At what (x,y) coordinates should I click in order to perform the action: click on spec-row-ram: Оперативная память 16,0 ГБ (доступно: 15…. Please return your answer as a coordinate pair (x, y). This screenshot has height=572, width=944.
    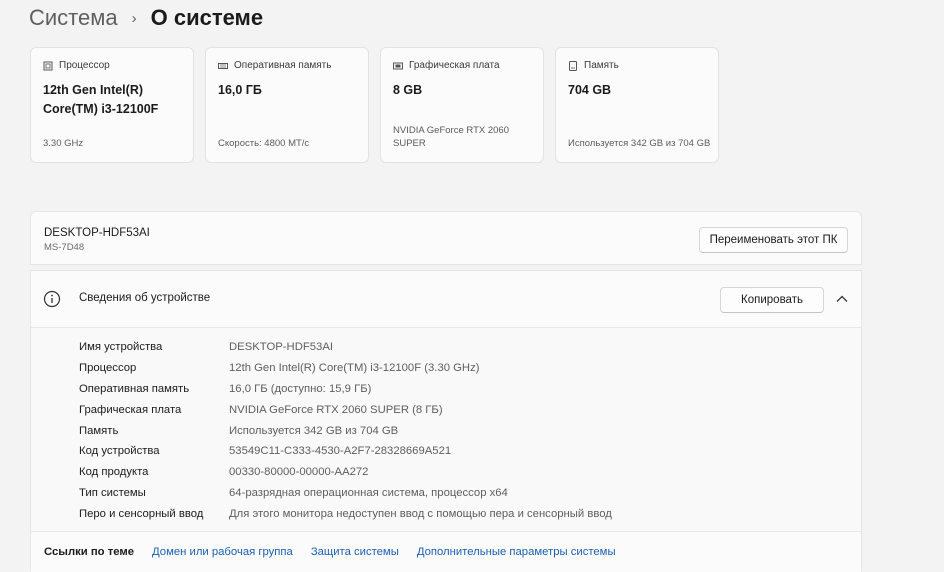
    Looking at the image, I should click on (345, 389).